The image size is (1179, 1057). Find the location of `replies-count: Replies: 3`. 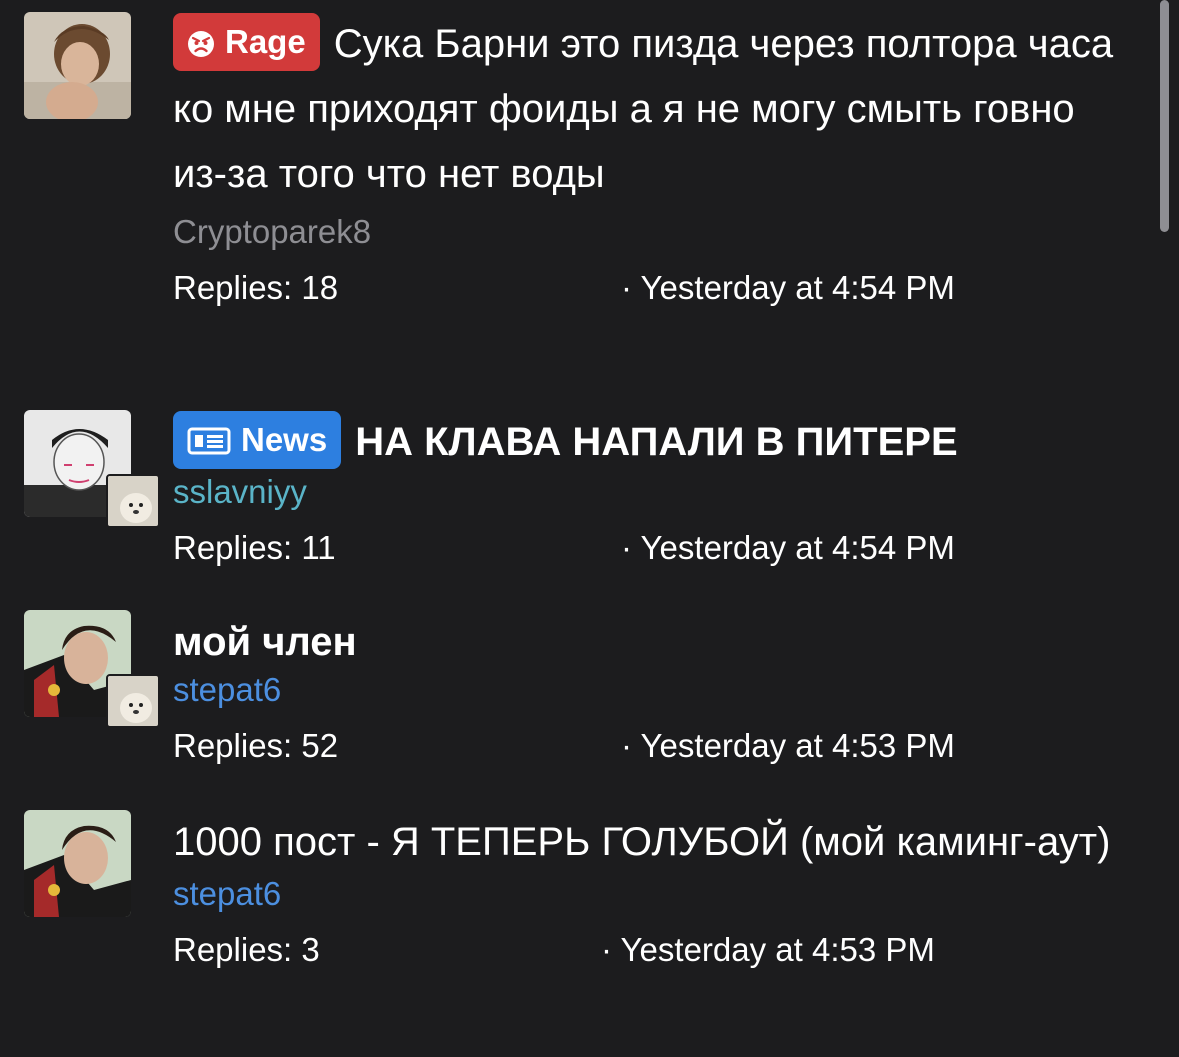

replies-count: Replies: 3 is located at coordinates (246, 949).